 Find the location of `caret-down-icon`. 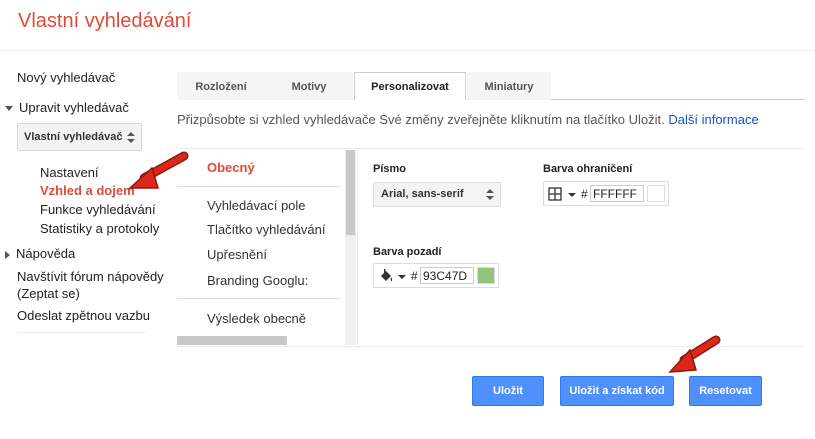

caret-down-icon is located at coordinates (9, 109).